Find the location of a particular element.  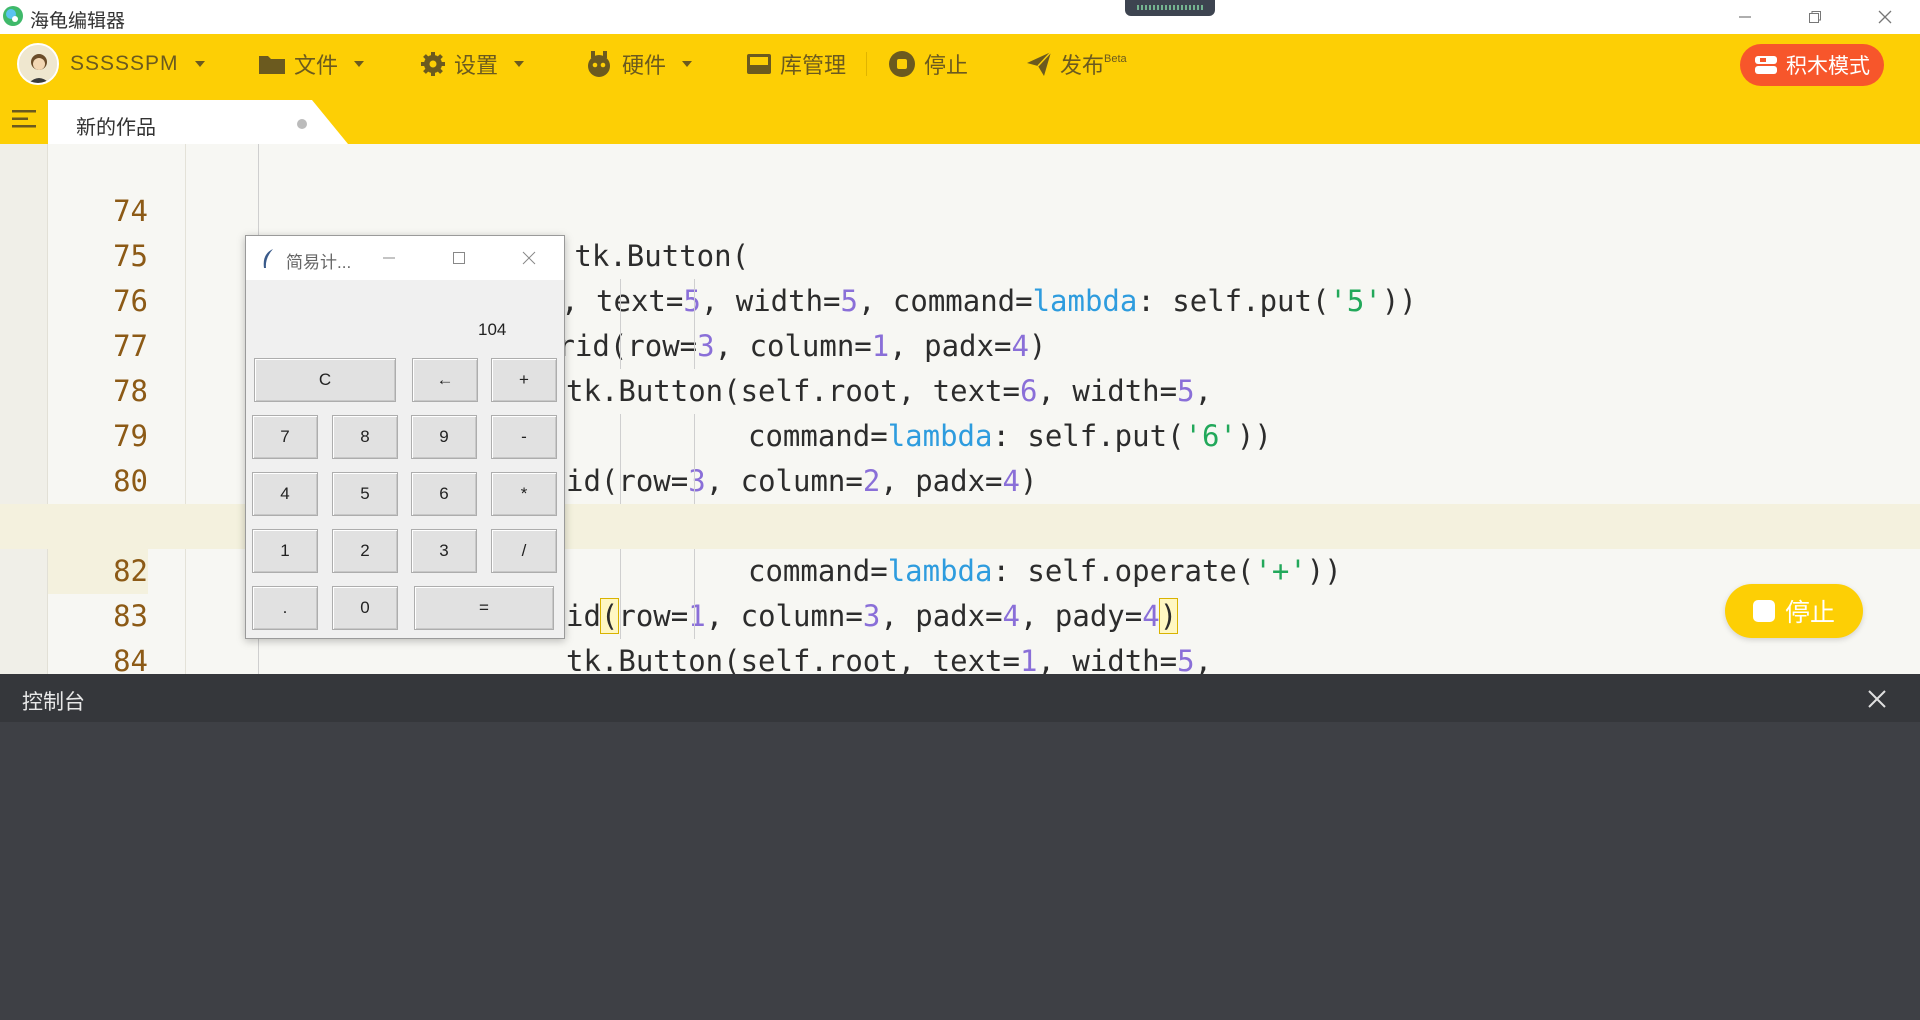

feather-icon is located at coordinates (268, 258).